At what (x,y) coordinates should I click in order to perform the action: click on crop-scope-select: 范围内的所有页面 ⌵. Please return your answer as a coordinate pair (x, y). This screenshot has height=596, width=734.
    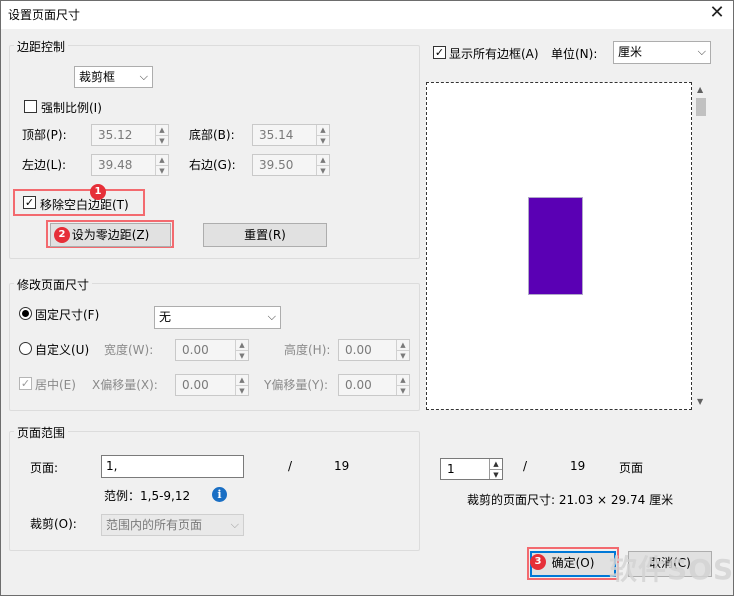
    Looking at the image, I should click on (172, 525).